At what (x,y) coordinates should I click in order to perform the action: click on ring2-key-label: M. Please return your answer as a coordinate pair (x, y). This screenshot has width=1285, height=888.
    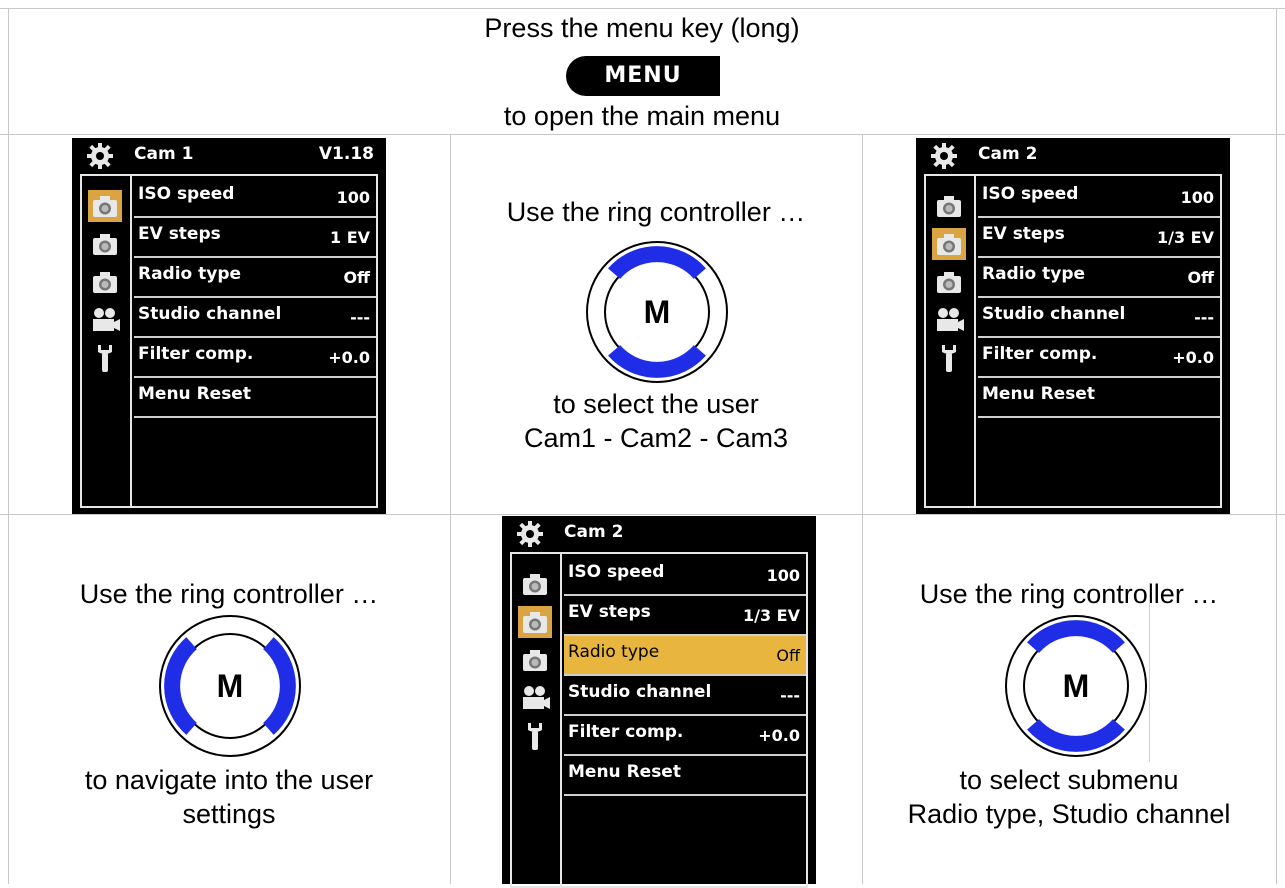
    Looking at the image, I should click on (230, 686).